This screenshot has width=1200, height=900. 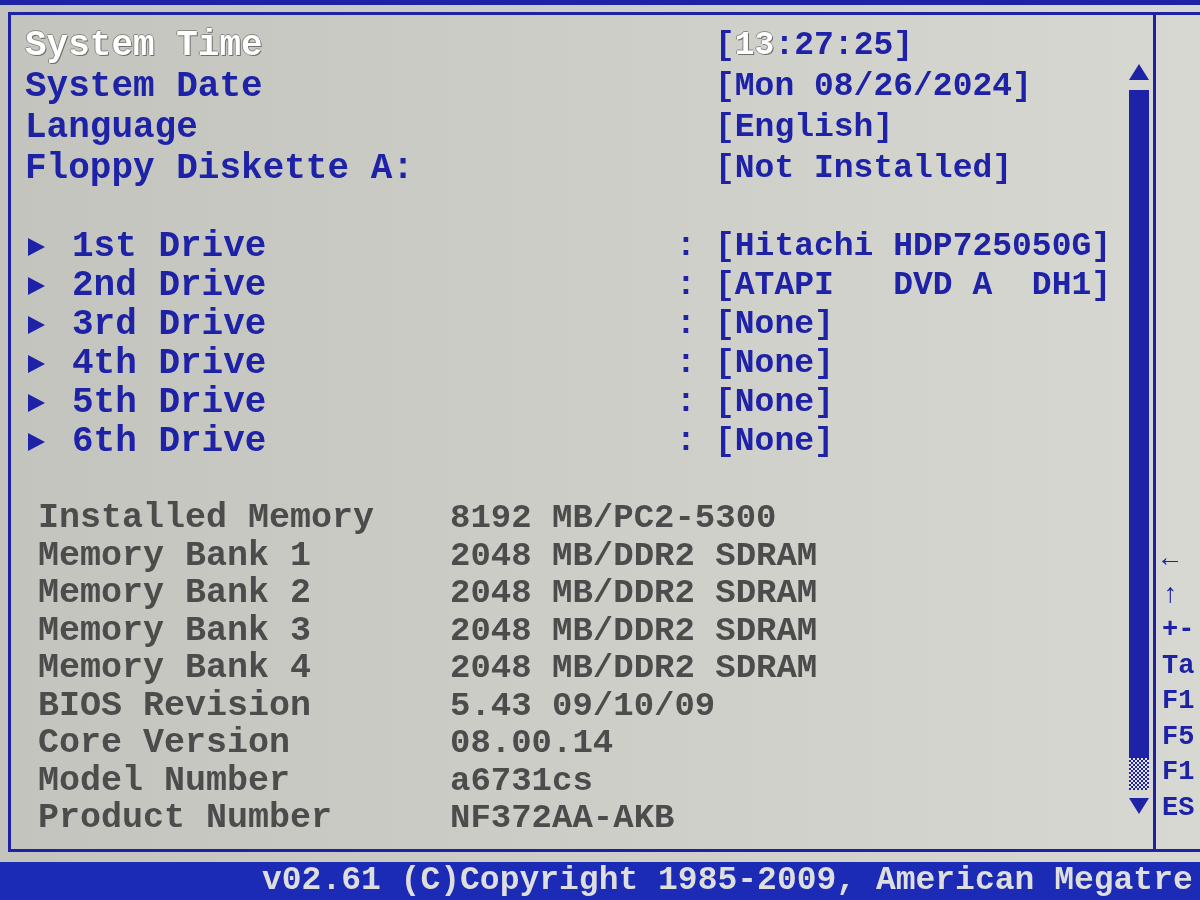 What do you see at coordinates (169, 402) in the screenshot?
I see `drive-label: 5th Drive` at bounding box center [169, 402].